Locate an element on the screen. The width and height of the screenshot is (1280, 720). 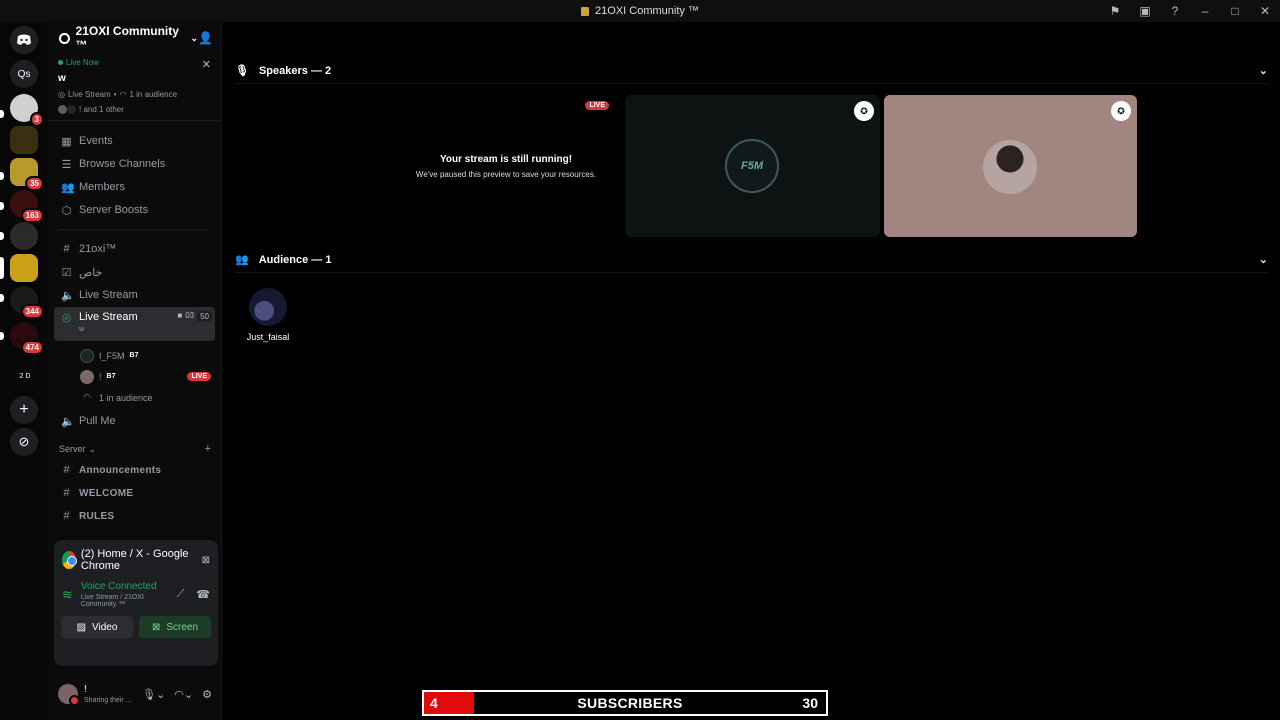
channel-live-stream: 🔈 Live Stream is located at coordinates (134, 295).